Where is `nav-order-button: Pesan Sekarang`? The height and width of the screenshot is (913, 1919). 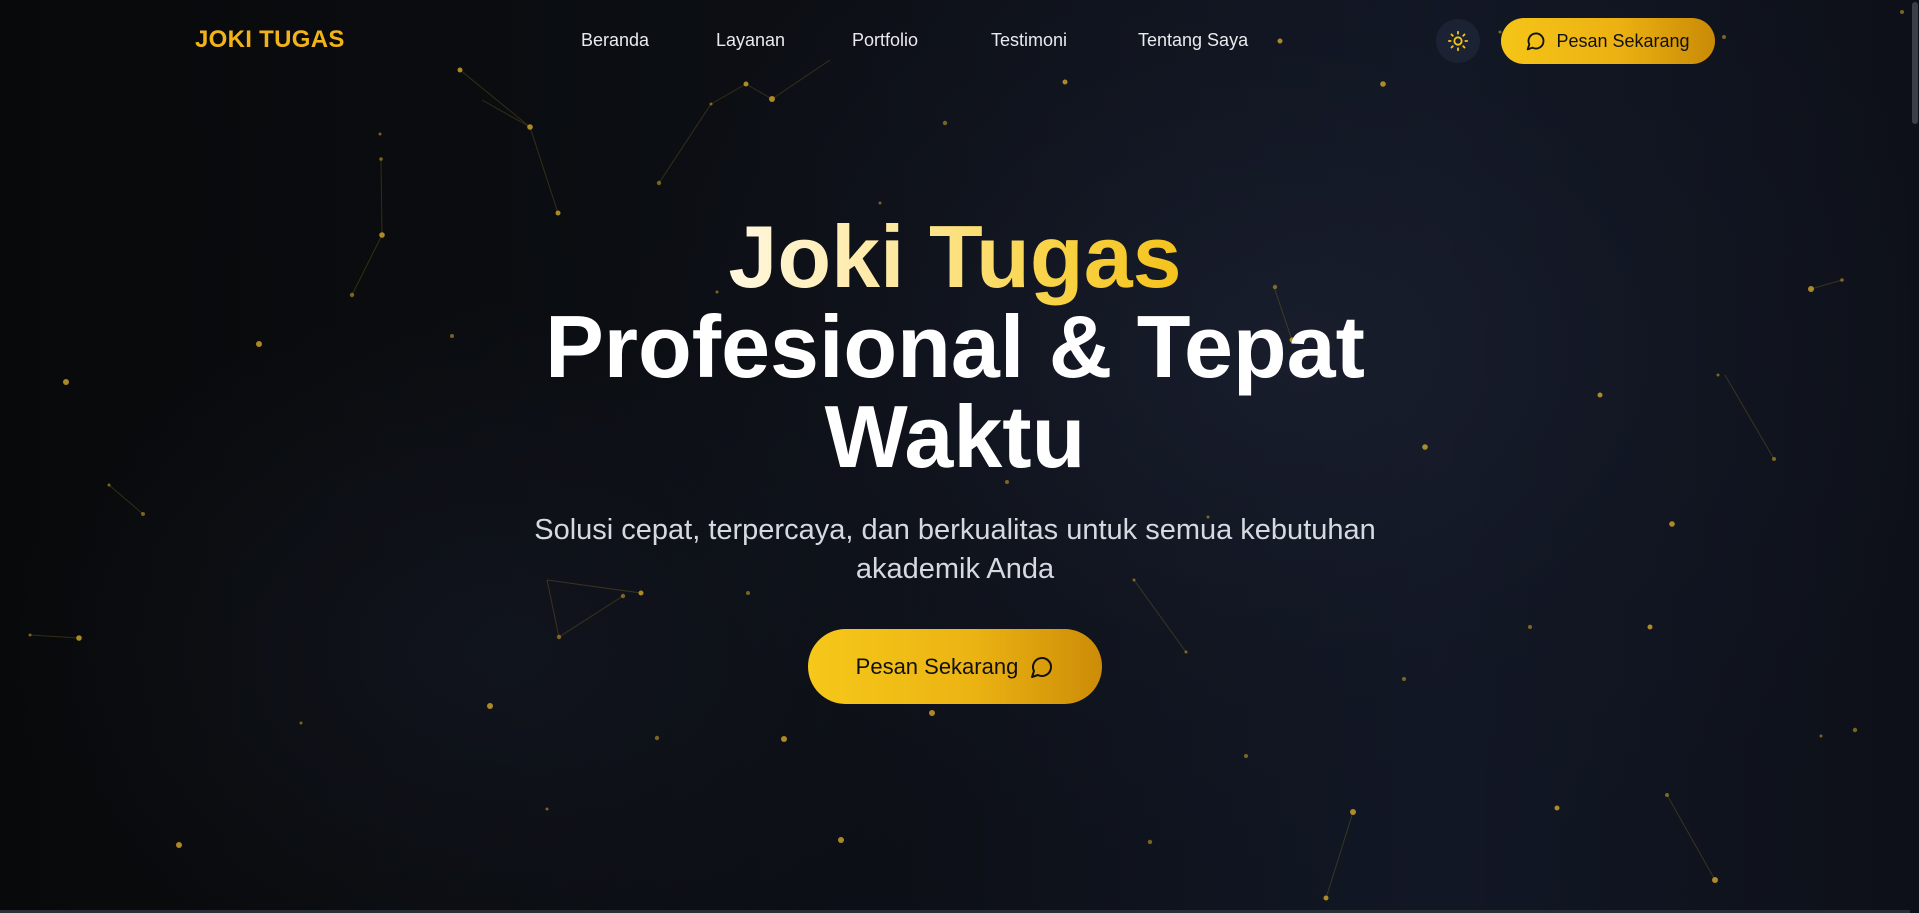 nav-order-button: Pesan Sekarang is located at coordinates (1608, 41).